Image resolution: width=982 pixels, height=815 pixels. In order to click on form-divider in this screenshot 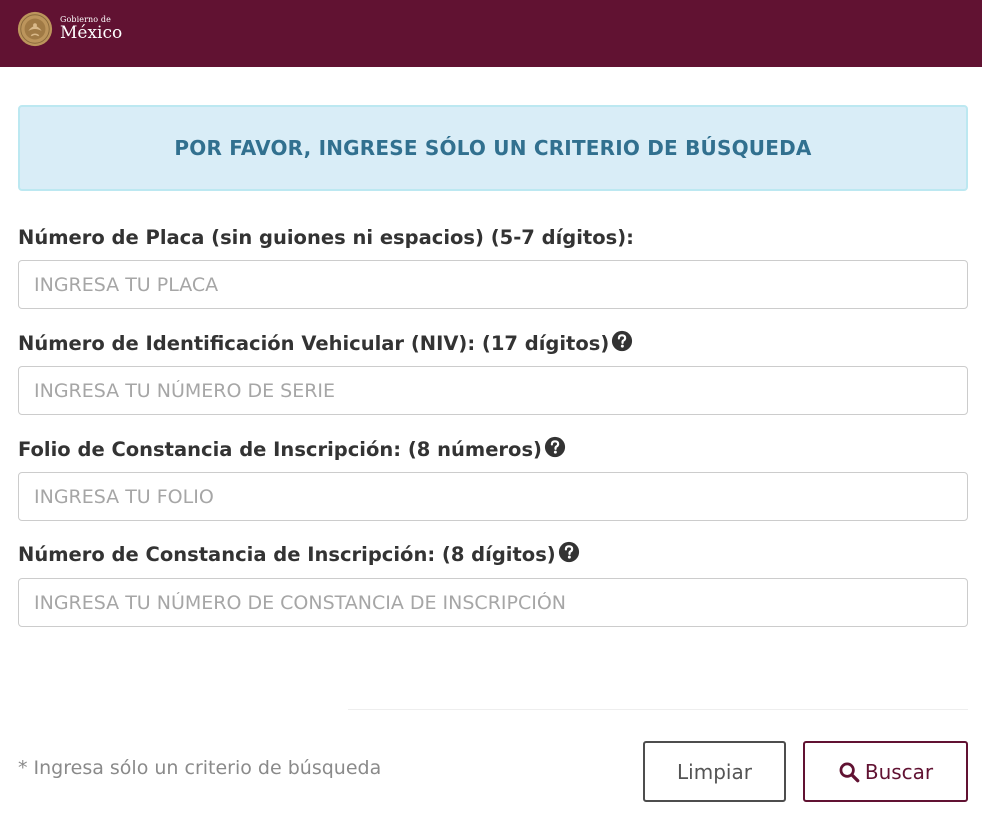, I will do `click(658, 709)`.